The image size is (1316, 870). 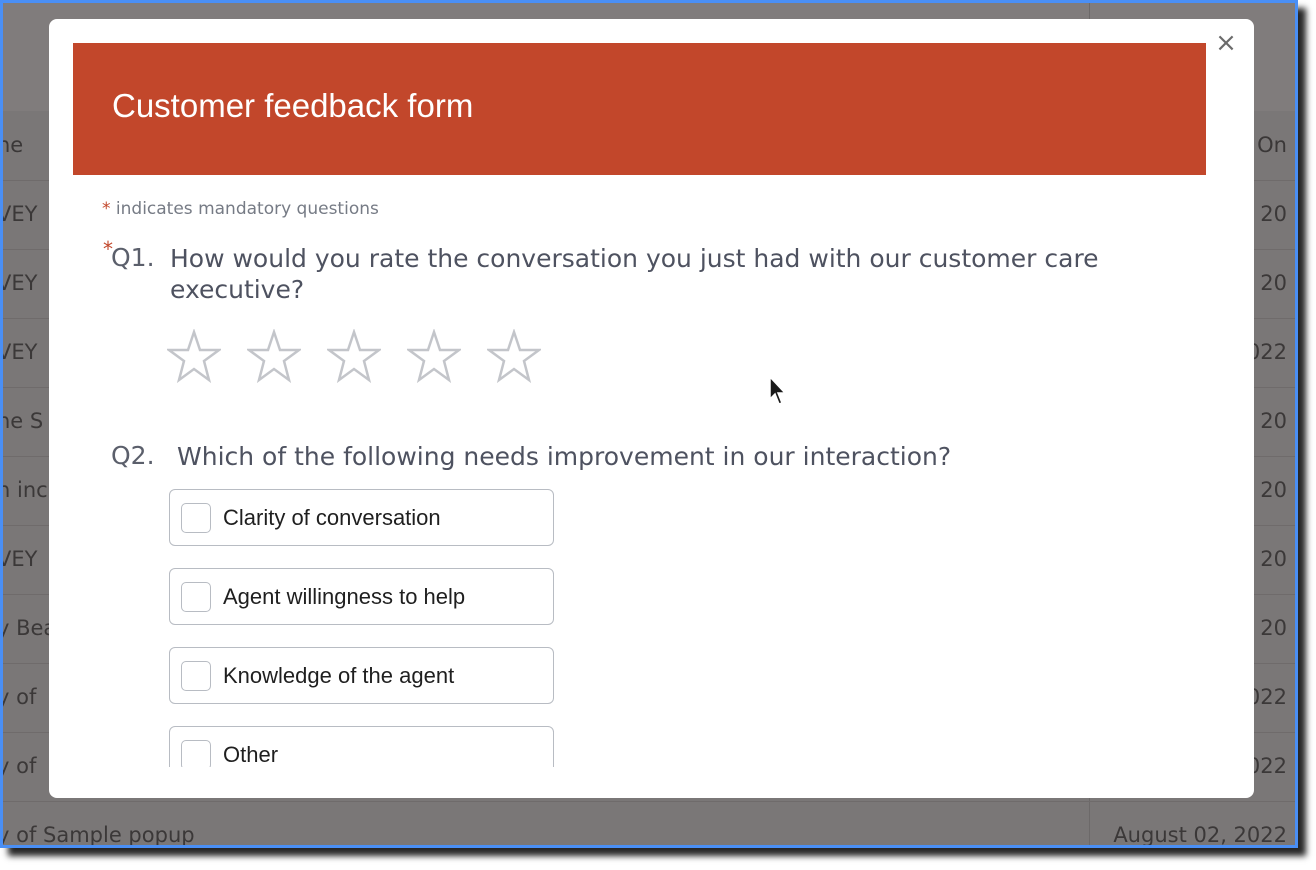 I want to click on option-clarity: Clarity of conversation, so click(x=361, y=517).